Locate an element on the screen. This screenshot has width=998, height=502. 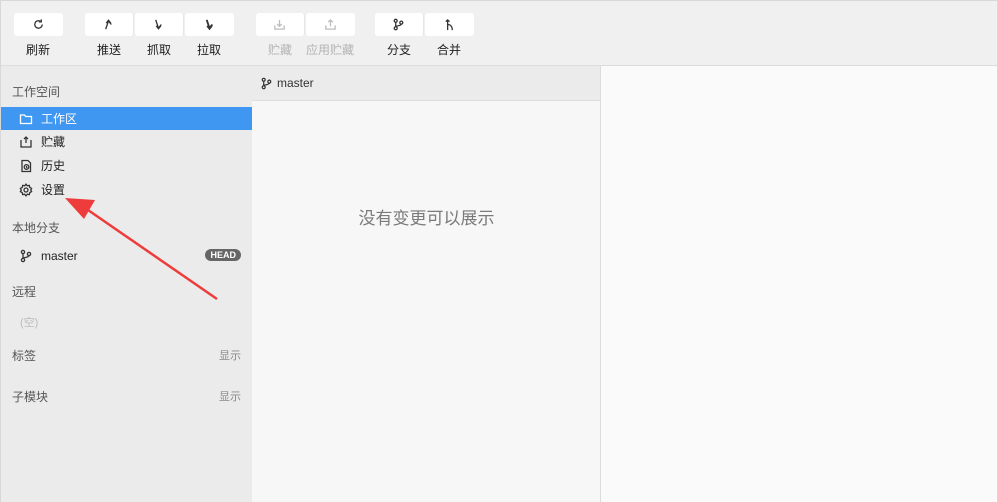
refresh-button: 刷新 is located at coordinates (38, 36).